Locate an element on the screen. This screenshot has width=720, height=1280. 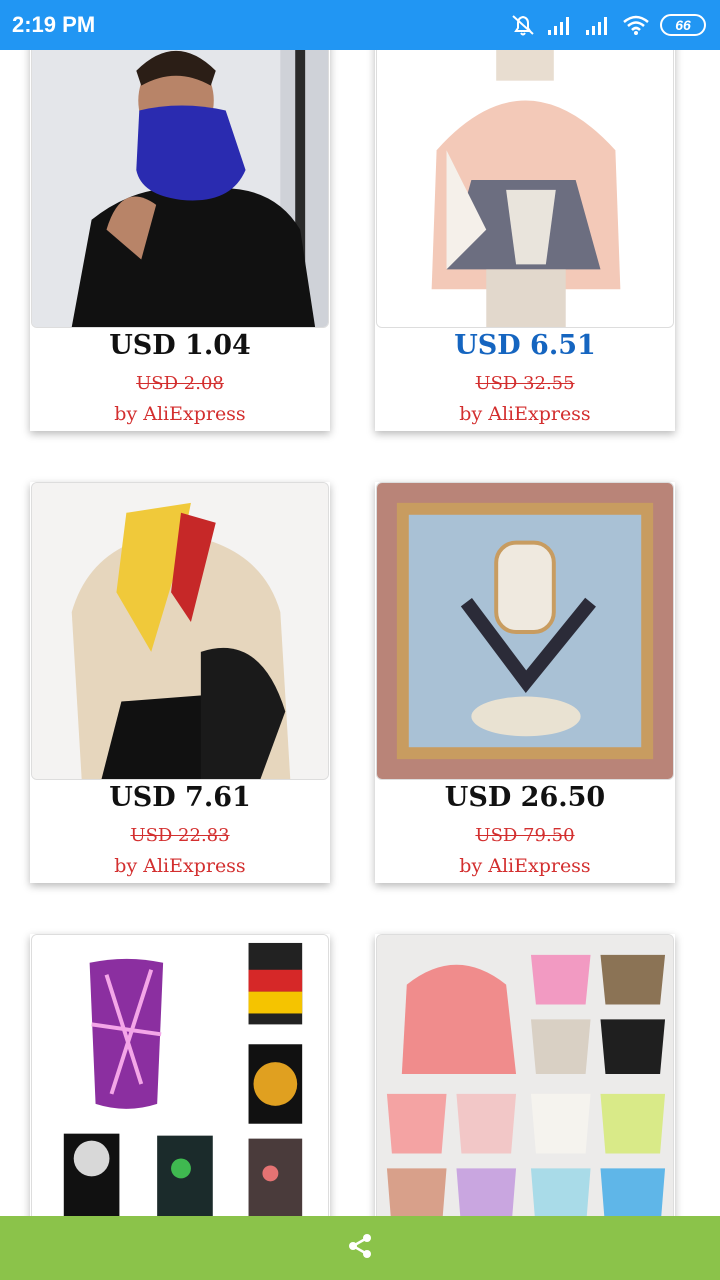
product-old-price: USD 32.55 is located at coordinates (525, 383).